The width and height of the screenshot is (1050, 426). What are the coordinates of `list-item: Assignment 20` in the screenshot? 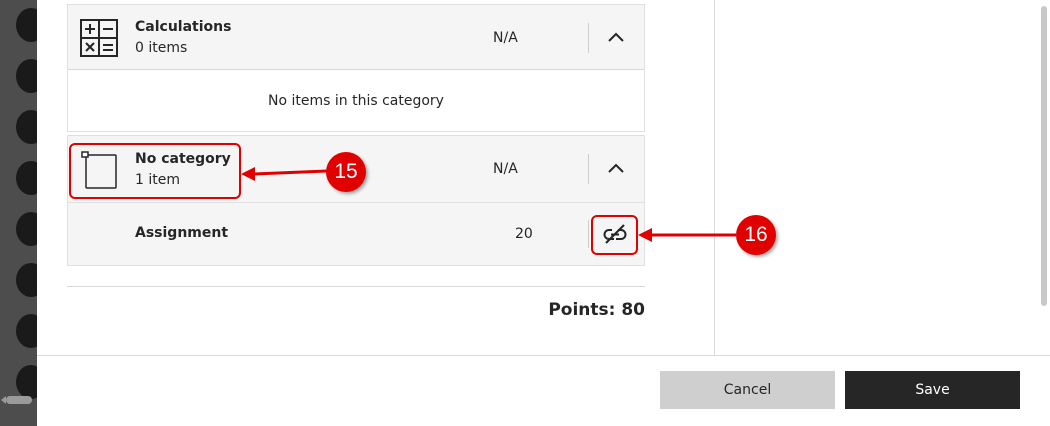 It's located at (356, 234).